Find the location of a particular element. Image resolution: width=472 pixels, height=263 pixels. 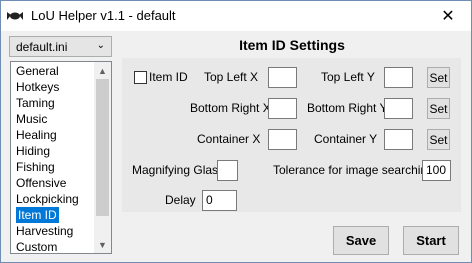

close-button: ✕ is located at coordinates (448, 16).